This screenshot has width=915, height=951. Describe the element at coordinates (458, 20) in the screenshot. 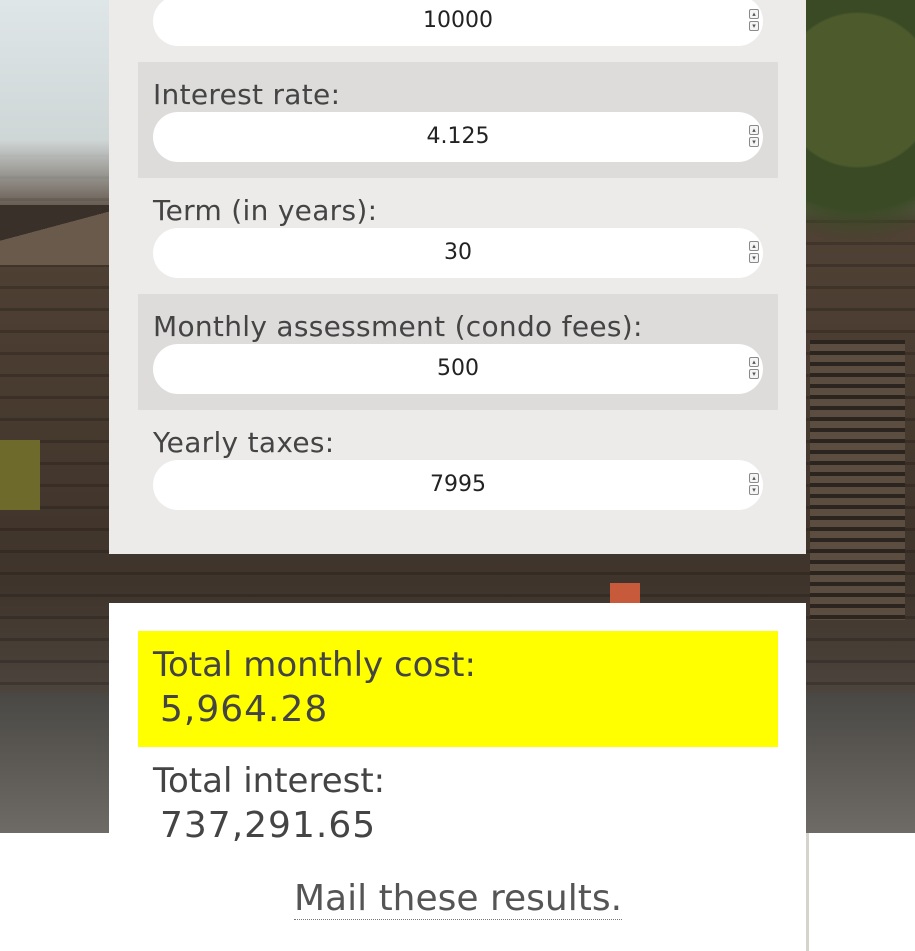

I see `input-value: 10000` at that location.